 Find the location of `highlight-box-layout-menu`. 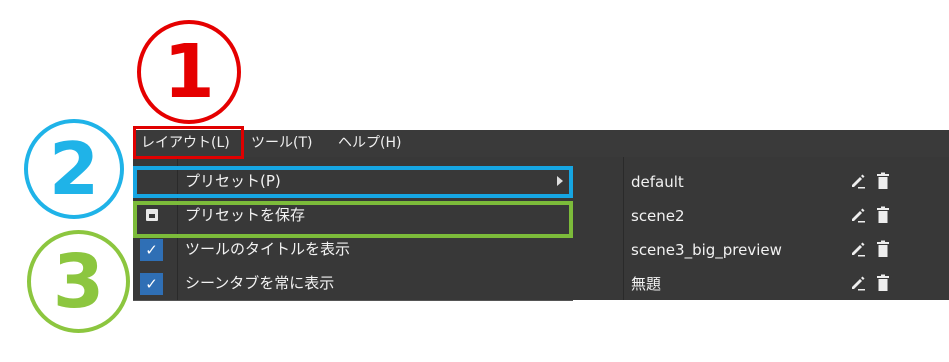

highlight-box-layout-menu is located at coordinates (188, 142).